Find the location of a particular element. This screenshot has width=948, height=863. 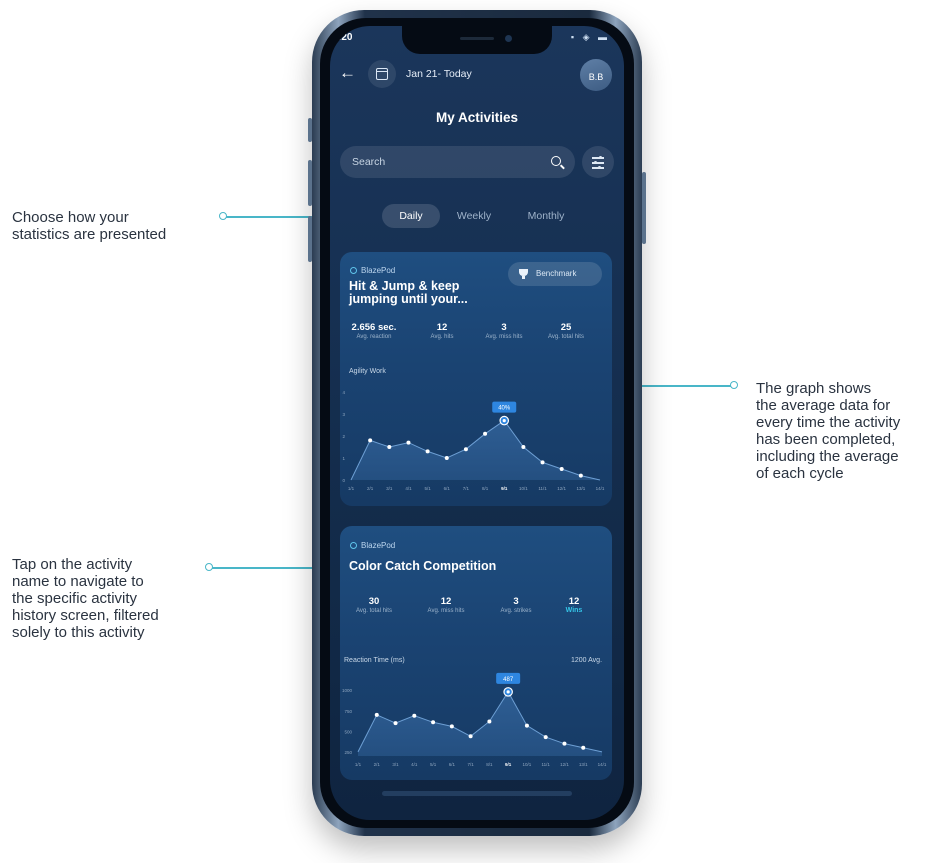

search-icon is located at coordinates (556, 161).